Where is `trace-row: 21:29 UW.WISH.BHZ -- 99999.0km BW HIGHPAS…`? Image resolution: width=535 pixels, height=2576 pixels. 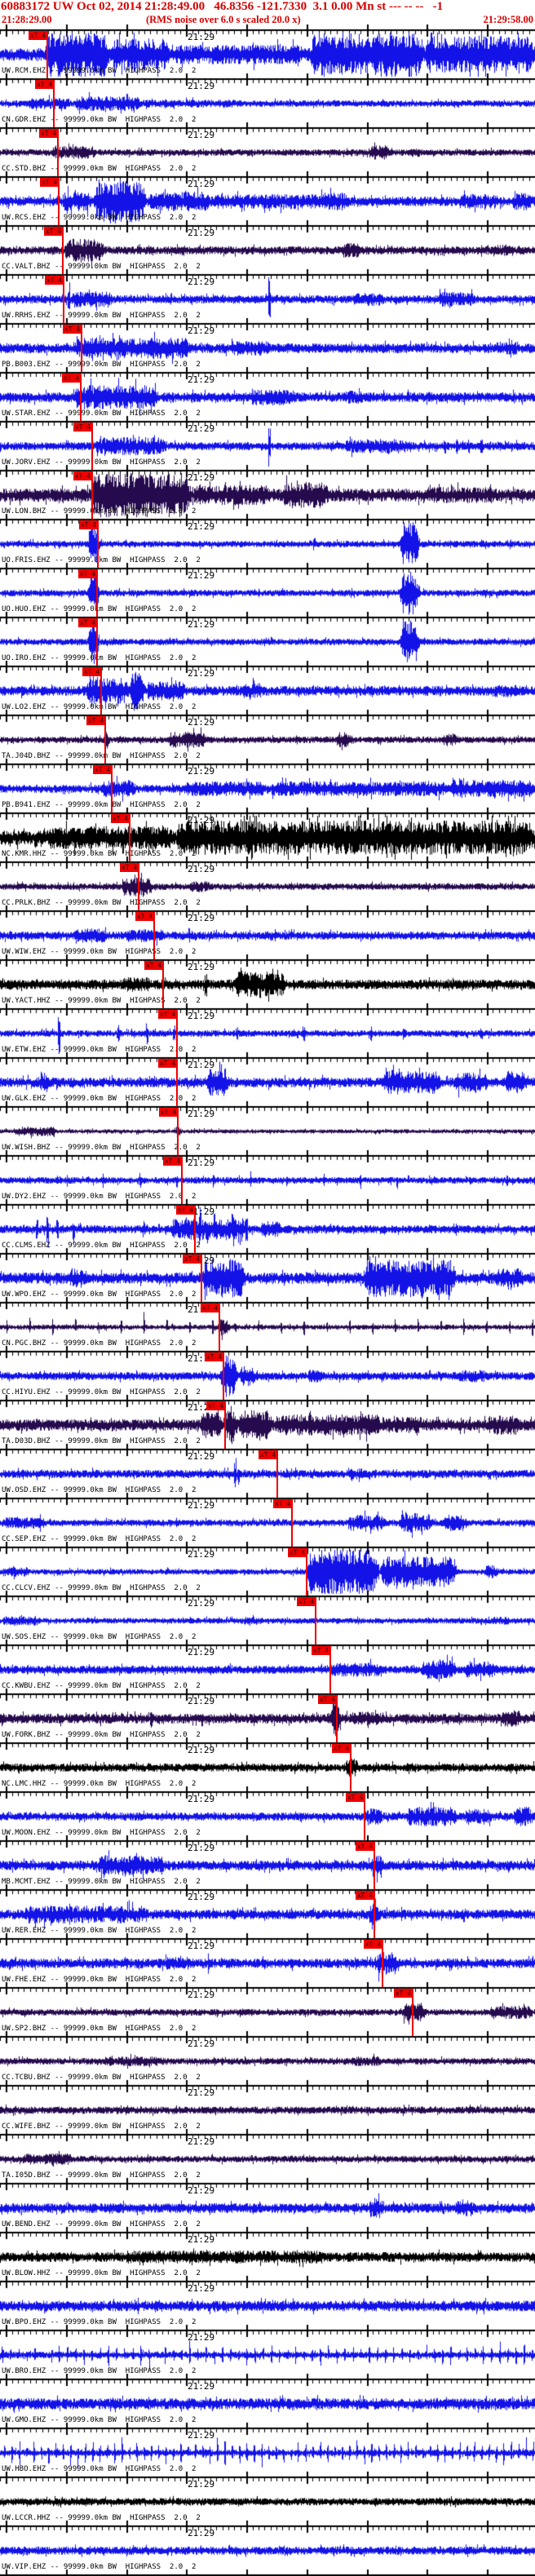 trace-row: 21:29 UW.WISH.BHZ -- 99999.0km BW HIGHPAS… is located at coordinates (267, 1130).